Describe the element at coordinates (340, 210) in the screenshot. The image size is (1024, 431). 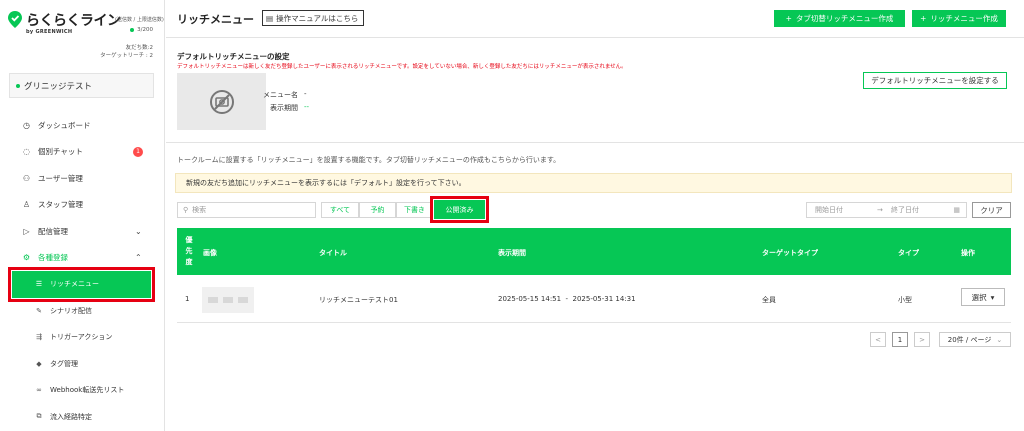
I see `filter-all: すべて` at that location.